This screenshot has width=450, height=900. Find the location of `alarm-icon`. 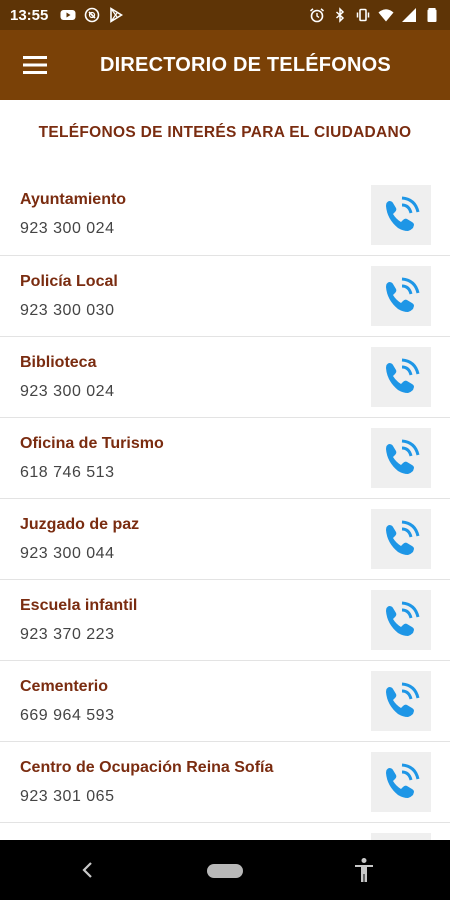

alarm-icon is located at coordinates (317, 15).